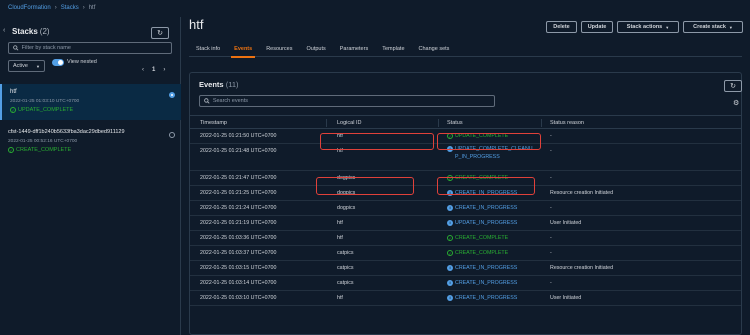 The width and height of the screenshot is (750, 335). I want to click on search-icon, so click(207, 101).